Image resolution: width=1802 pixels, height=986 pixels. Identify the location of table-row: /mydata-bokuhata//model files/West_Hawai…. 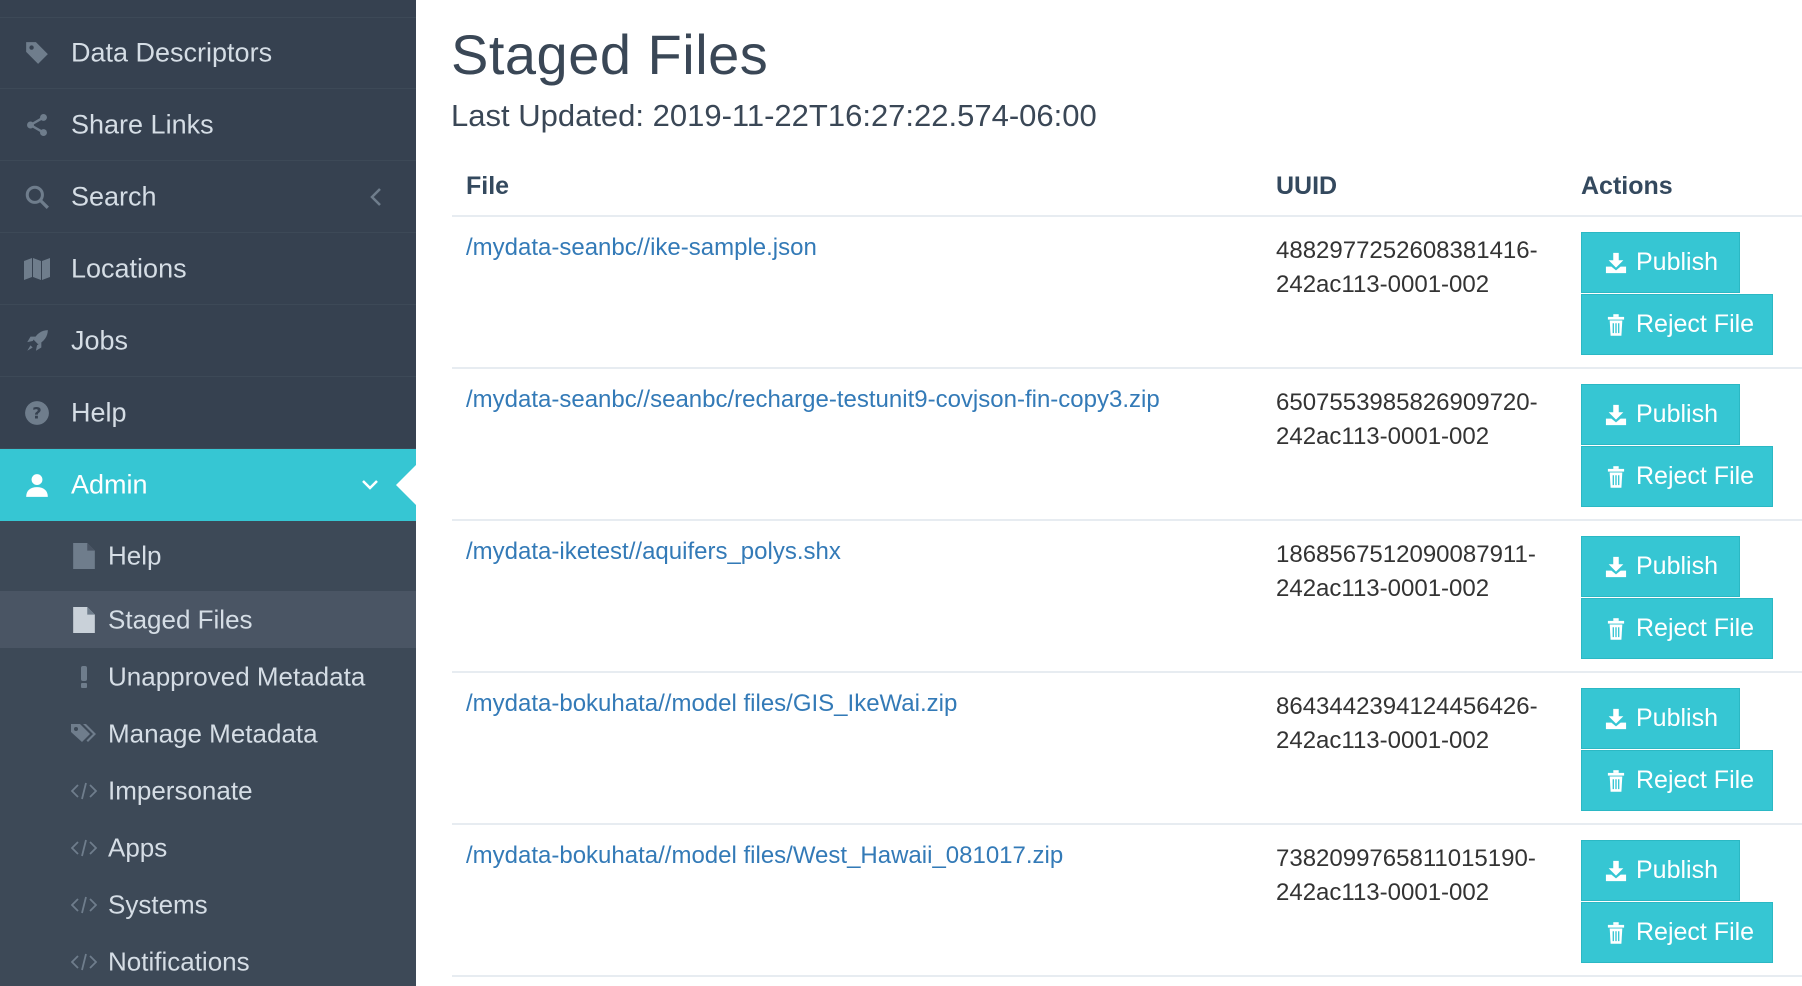
(1127, 901).